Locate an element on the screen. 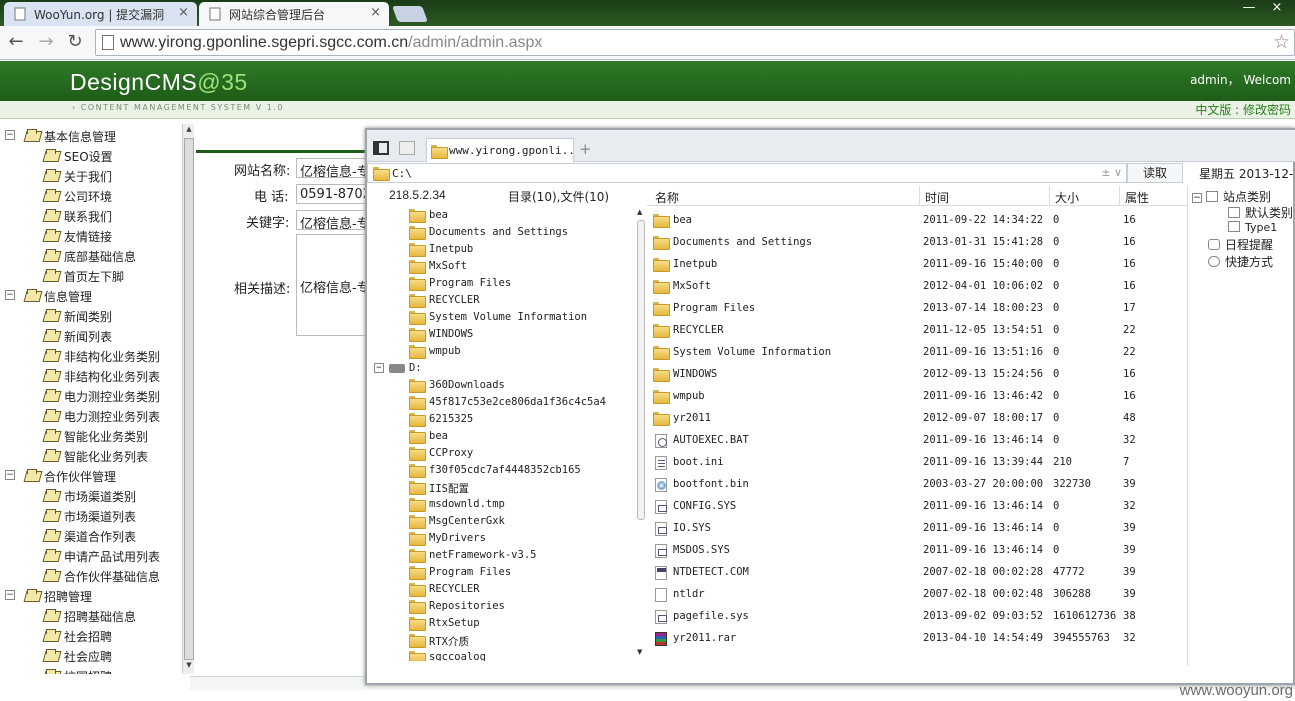 This screenshot has height=701, width=1295. close-window-icon: × is located at coordinates (1277, 7).